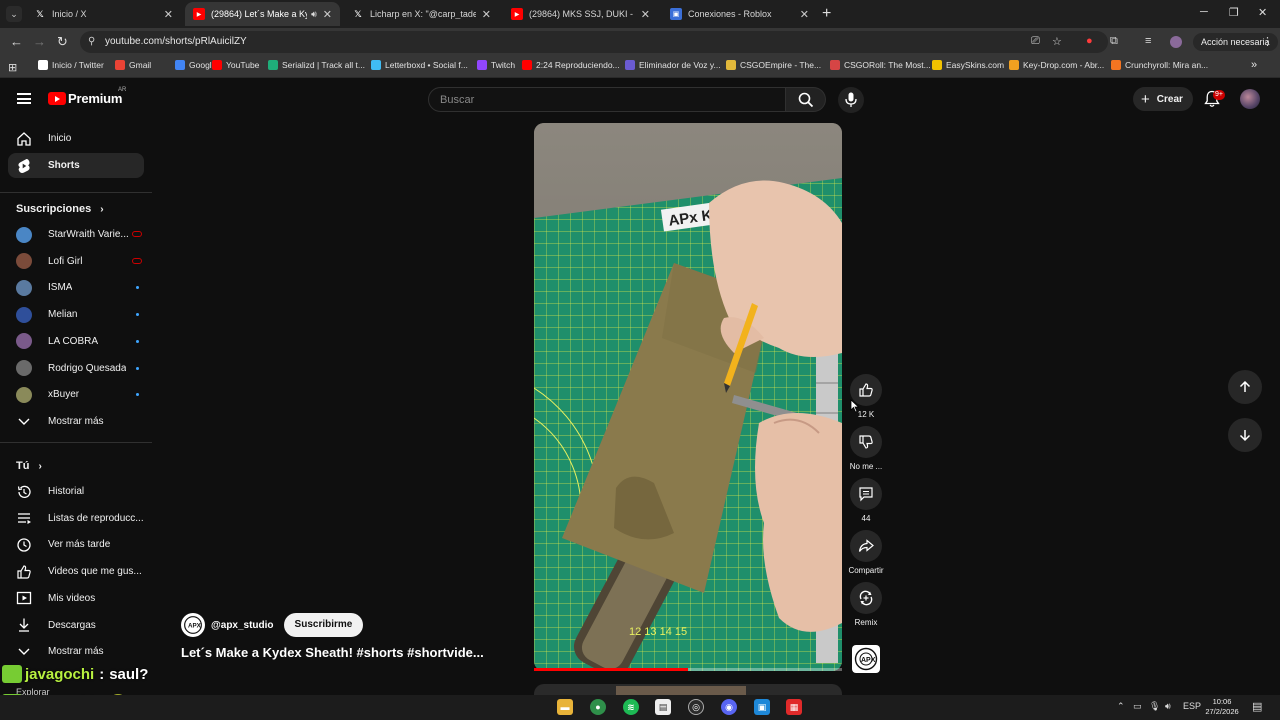 The width and height of the screenshot is (1280, 720). What do you see at coordinates (866, 659) in the screenshot?
I see `channel-logo-thumbnail: APX` at bounding box center [866, 659].